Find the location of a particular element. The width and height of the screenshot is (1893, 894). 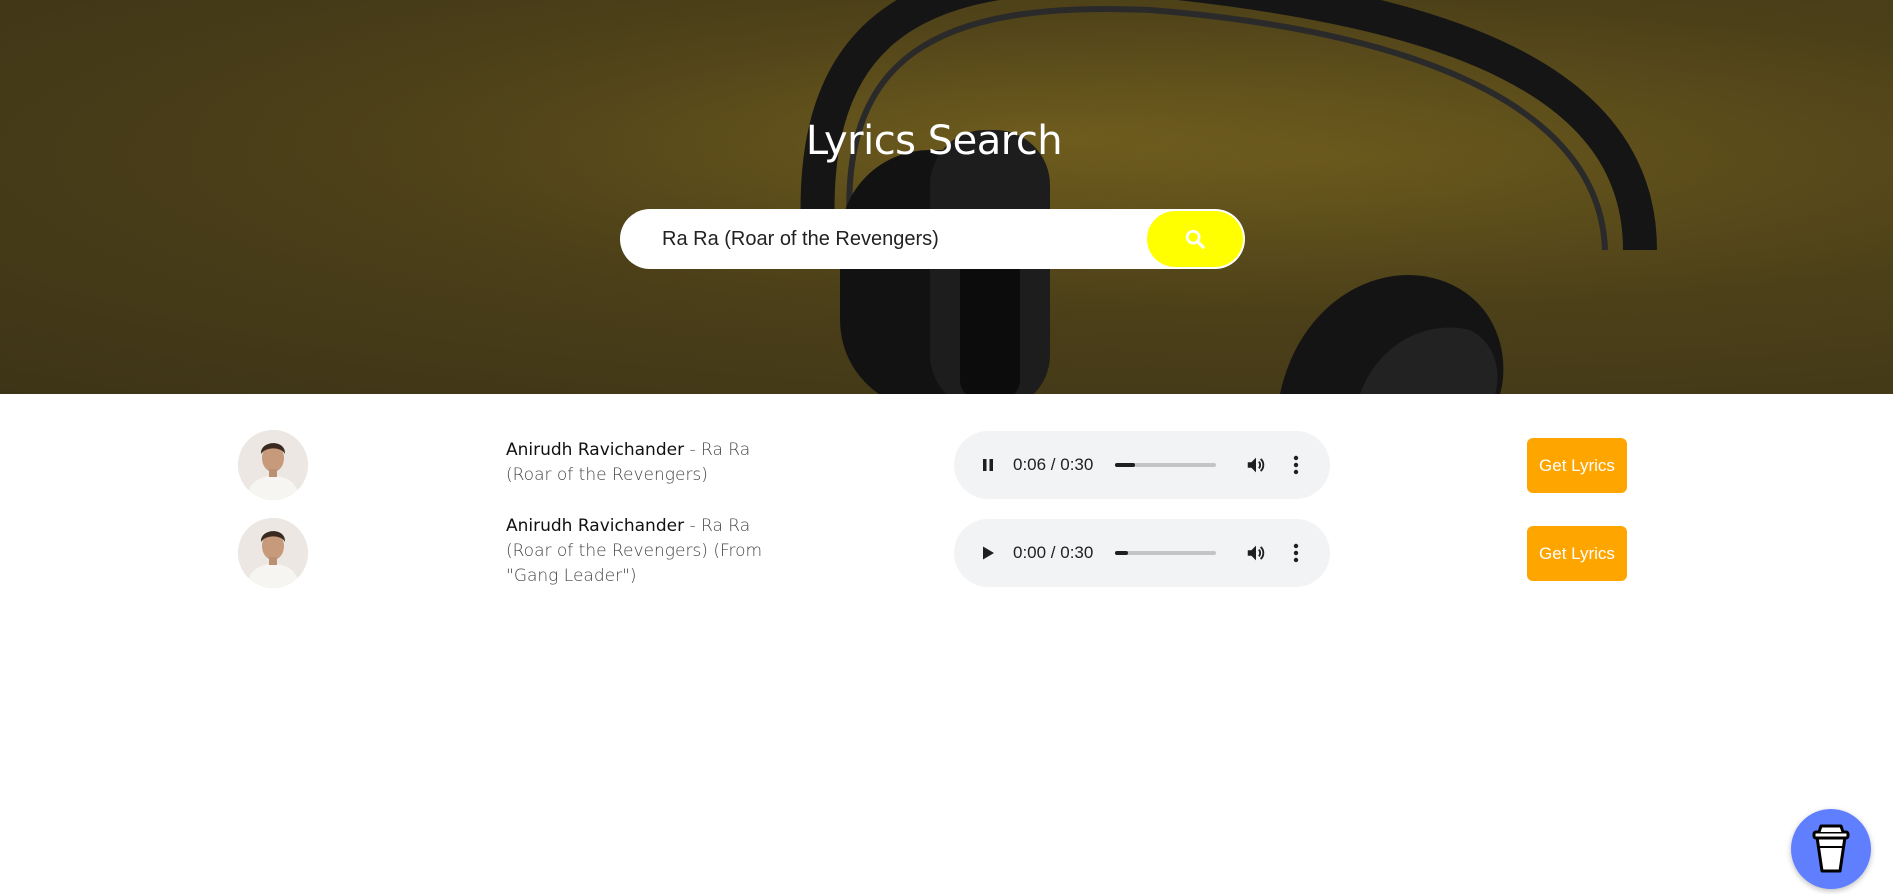

audio-player: 0:00 / 0:30 is located at coordinates (1142, 553).